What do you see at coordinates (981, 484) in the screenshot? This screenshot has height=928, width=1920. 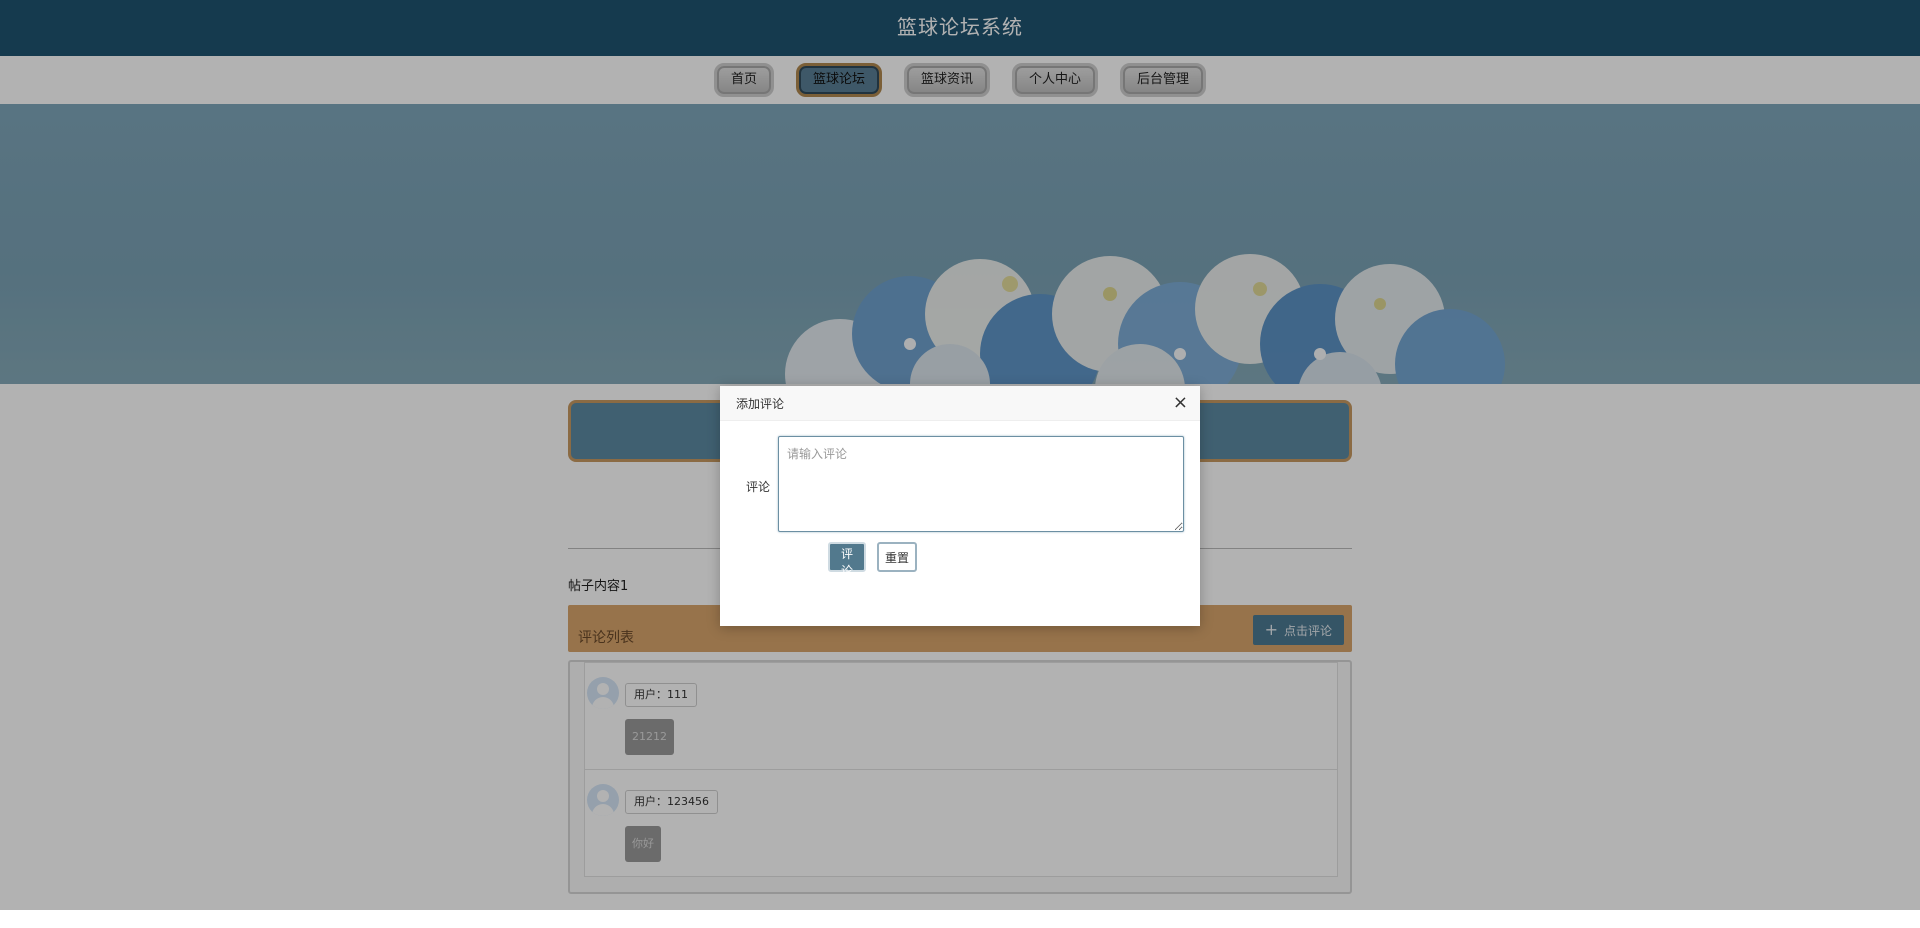 I see `comment-input` at bounding box center [981, 484].